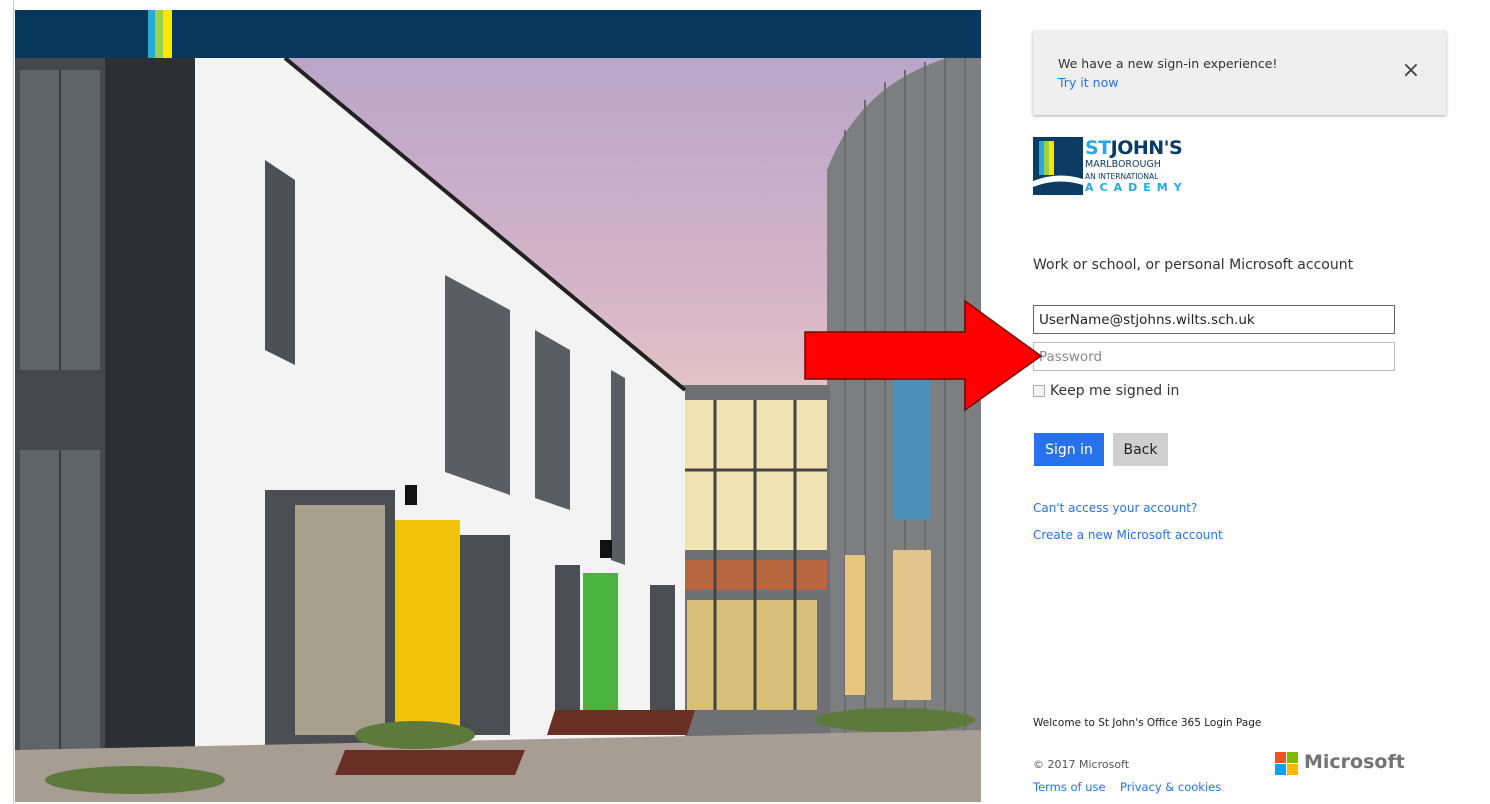  I want to click on logo-line-academy: ACADEMY, so click(1136, 187).